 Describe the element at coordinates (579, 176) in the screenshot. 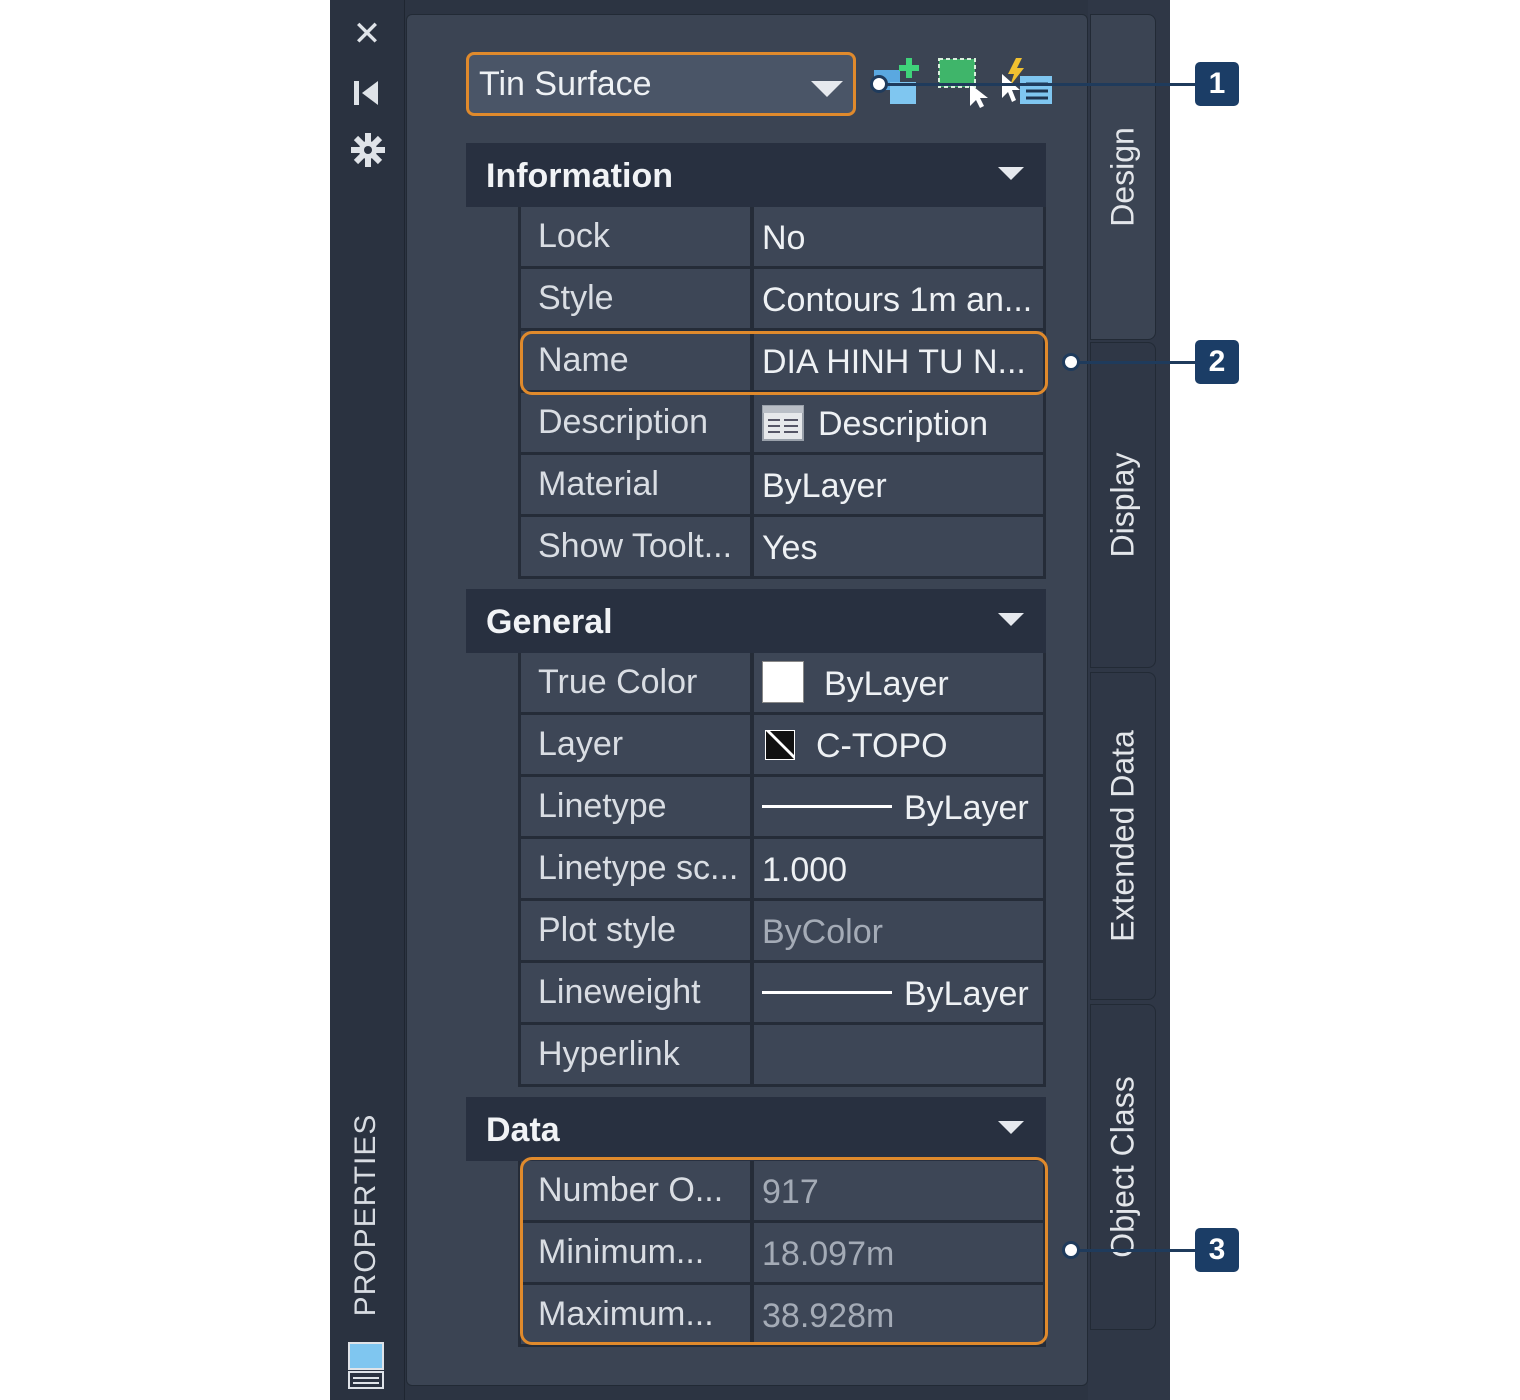

I see `section-title: Information` at that location.